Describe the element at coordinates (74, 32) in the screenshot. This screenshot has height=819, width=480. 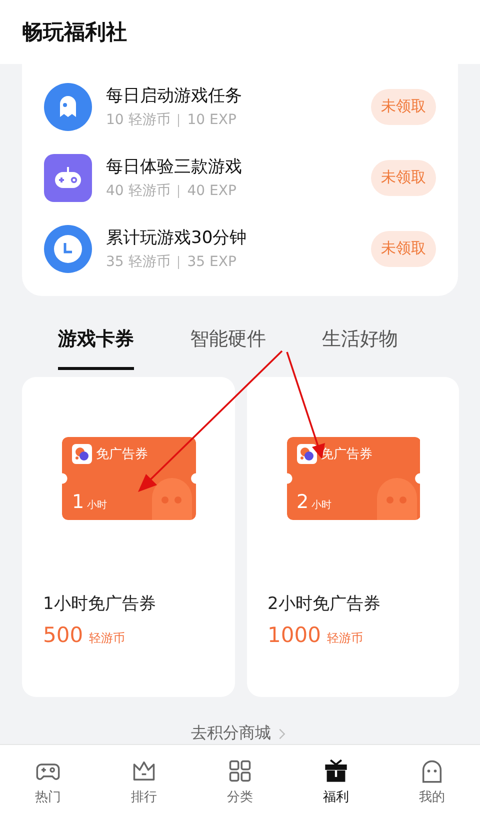
I see `page-title: 畅玩福利社` at that location.